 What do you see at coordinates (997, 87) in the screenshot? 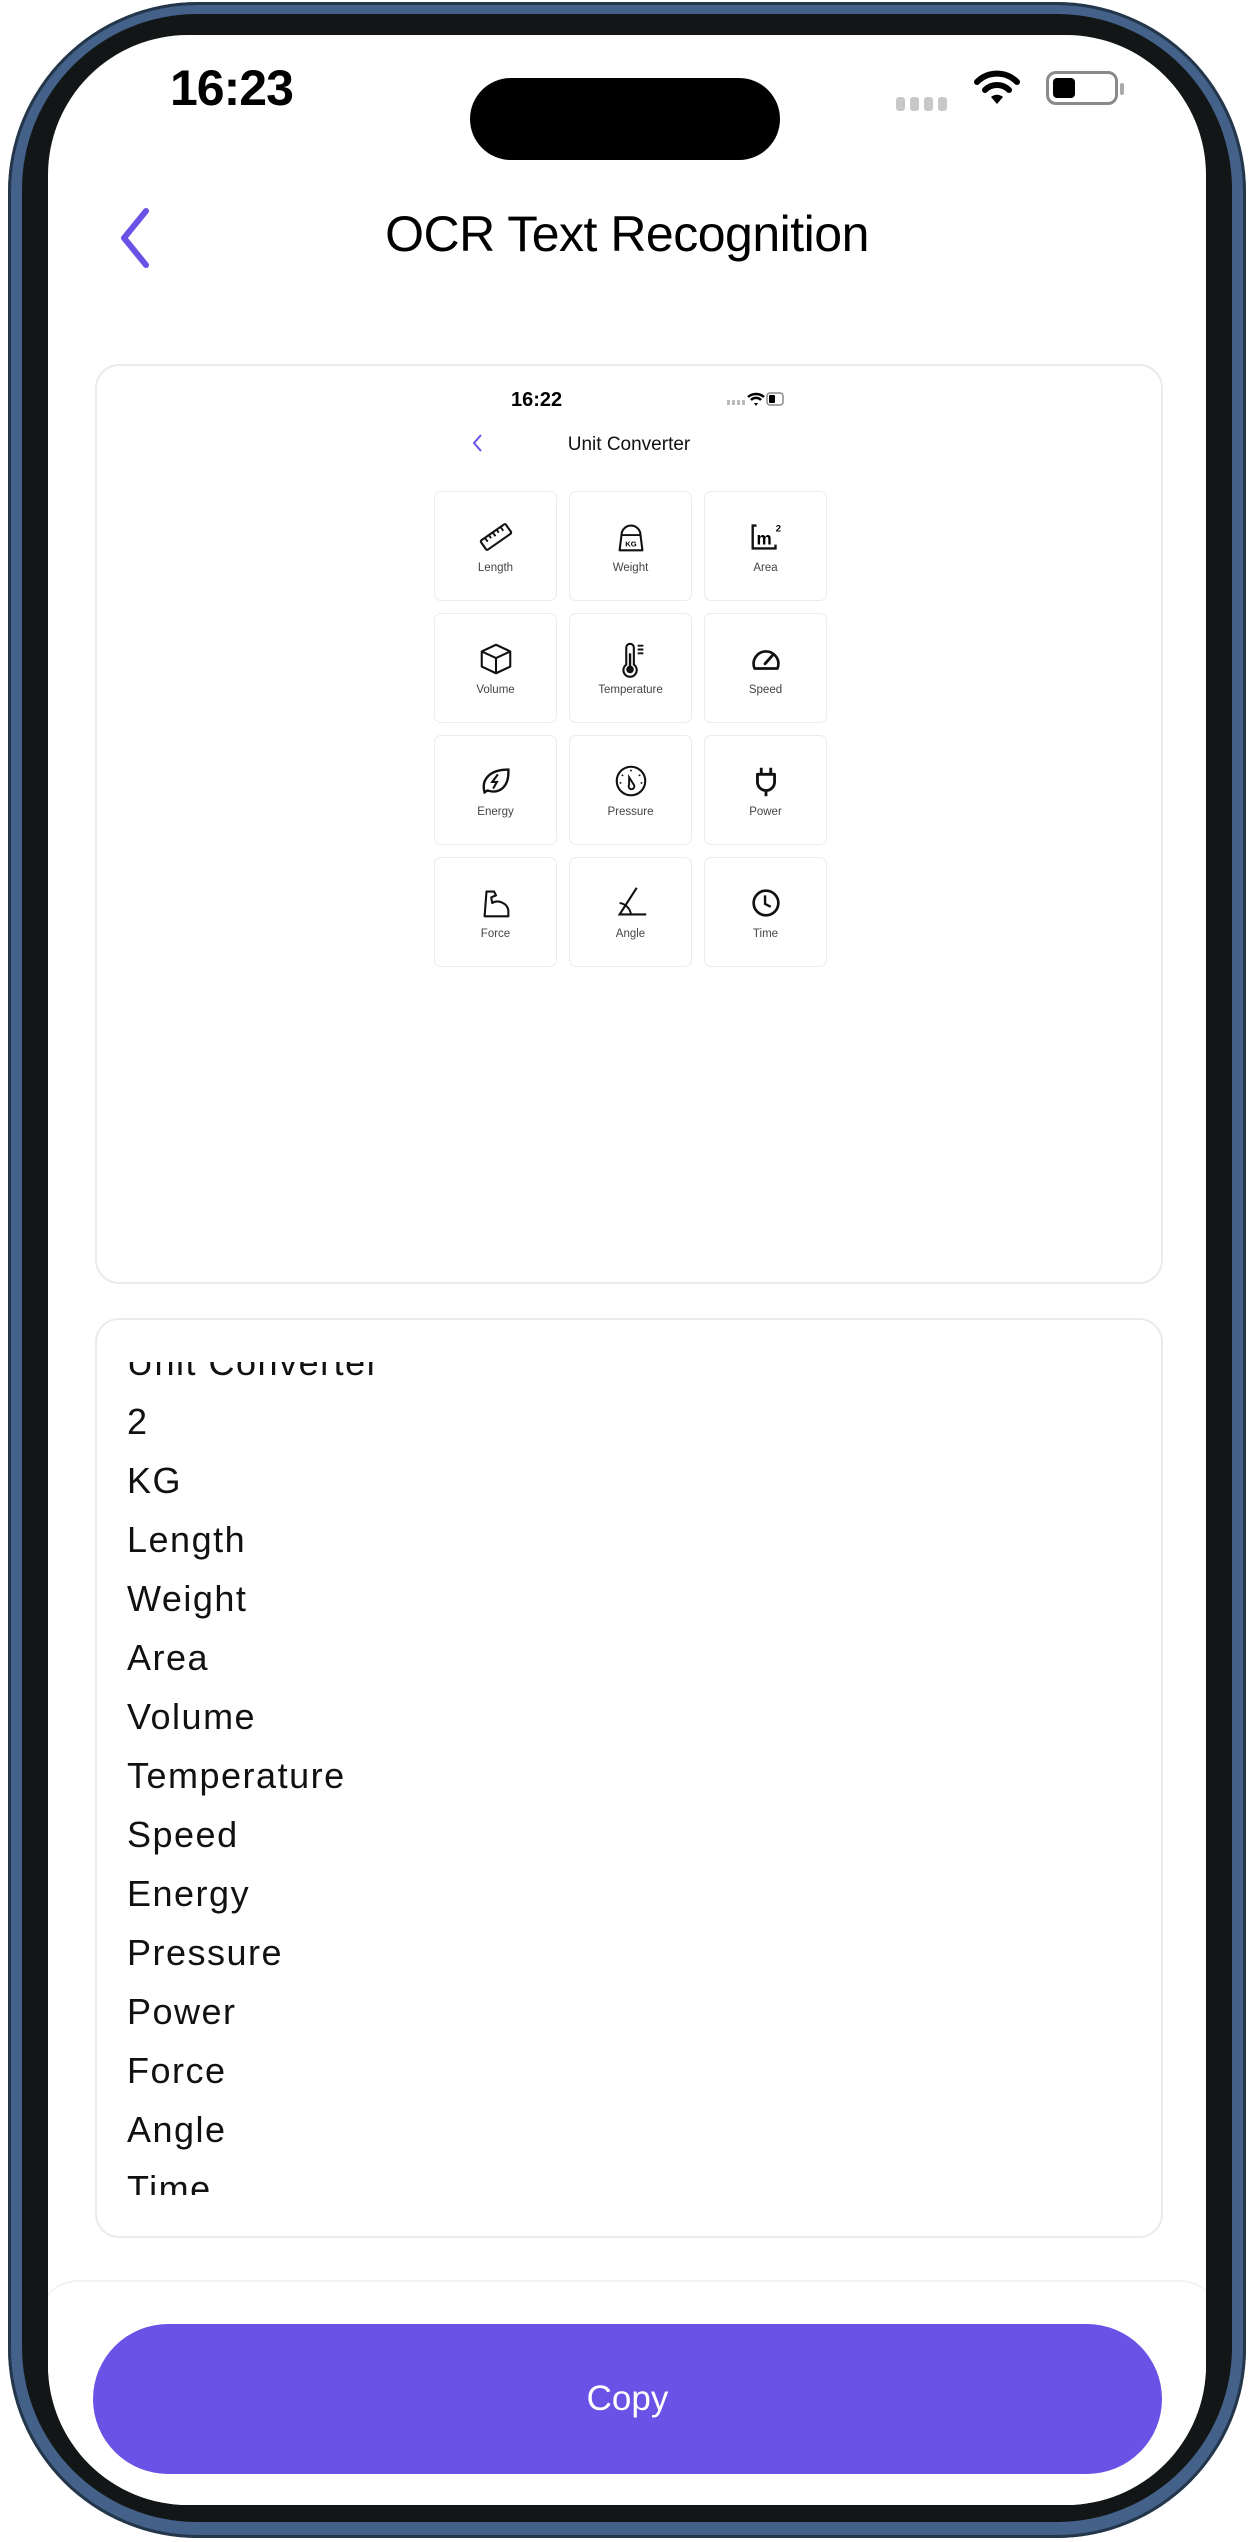
I see `wifi-icon` at bounding box center [997, 87].